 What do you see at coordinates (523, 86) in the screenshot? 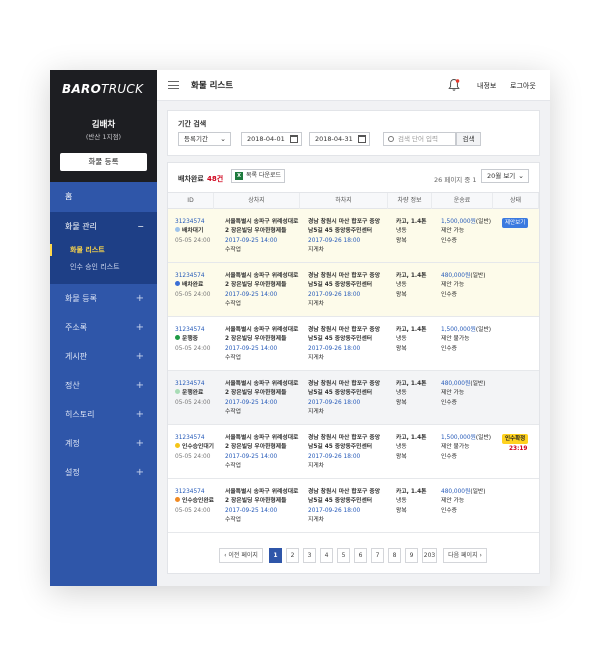
I see `logout-link: 로그아웃` at bounding box center [523, 86].